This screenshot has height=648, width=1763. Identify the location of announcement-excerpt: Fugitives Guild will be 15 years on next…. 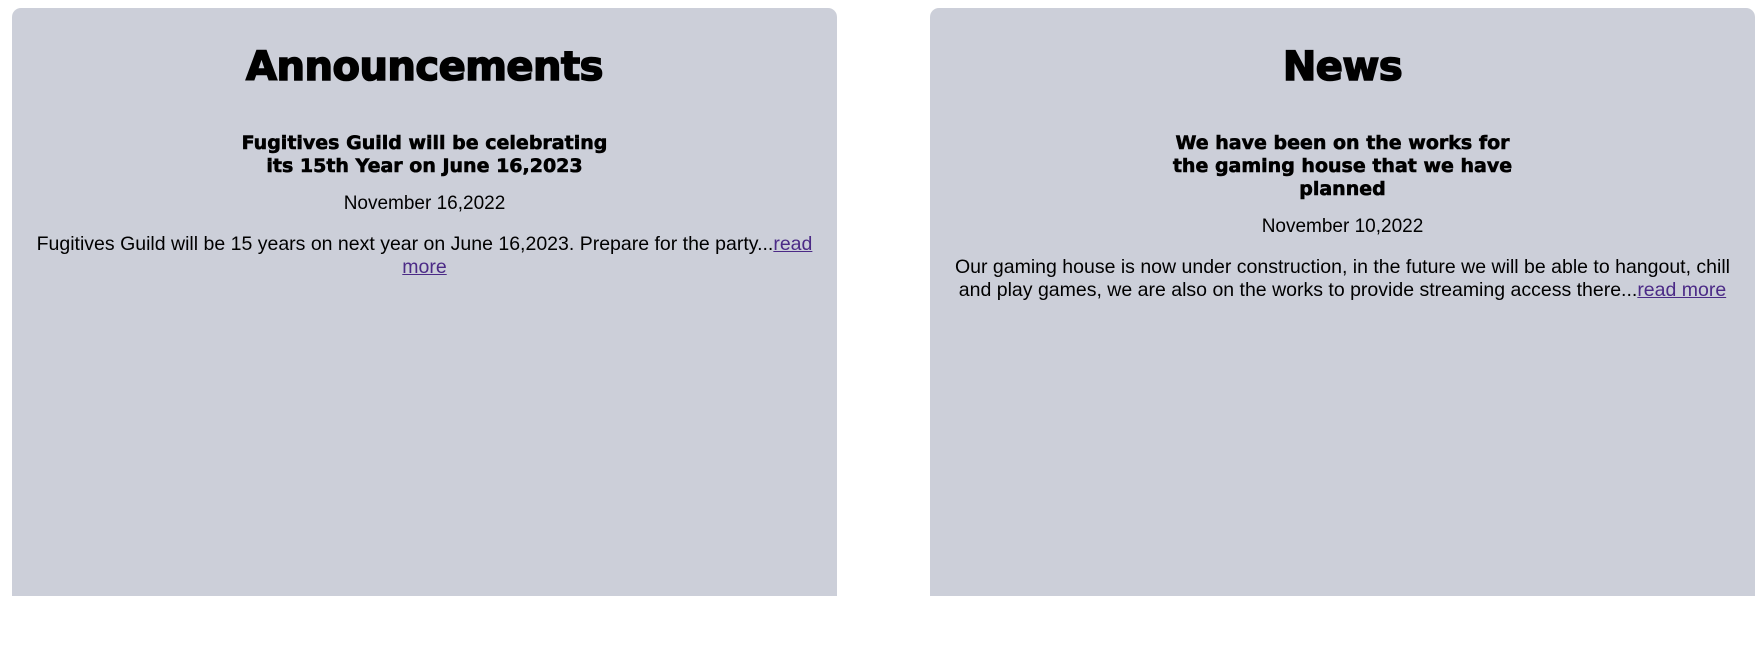
(424, 256).